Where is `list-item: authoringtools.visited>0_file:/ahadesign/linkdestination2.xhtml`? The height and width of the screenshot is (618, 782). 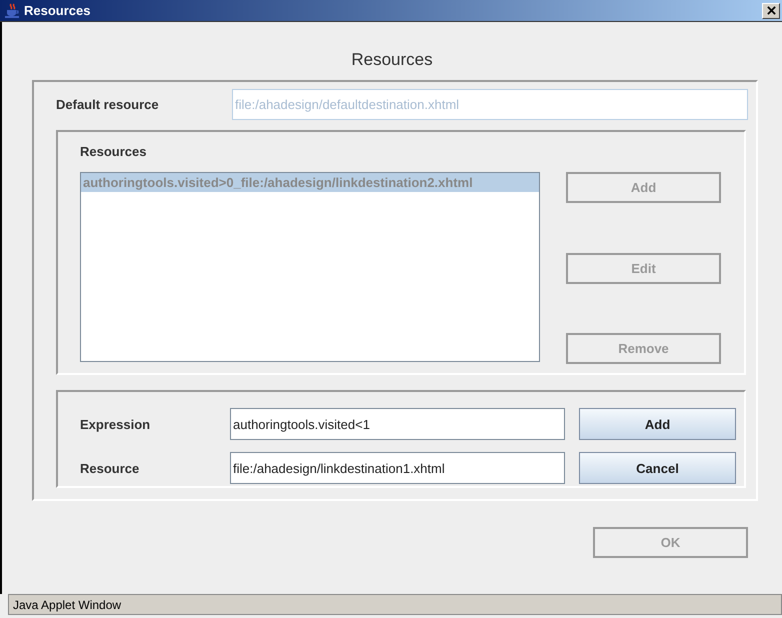
list-item: authoringtools.visited>0_file:/ahadesign/linkdestination2.xhtml is located at coordinates (310, 182).